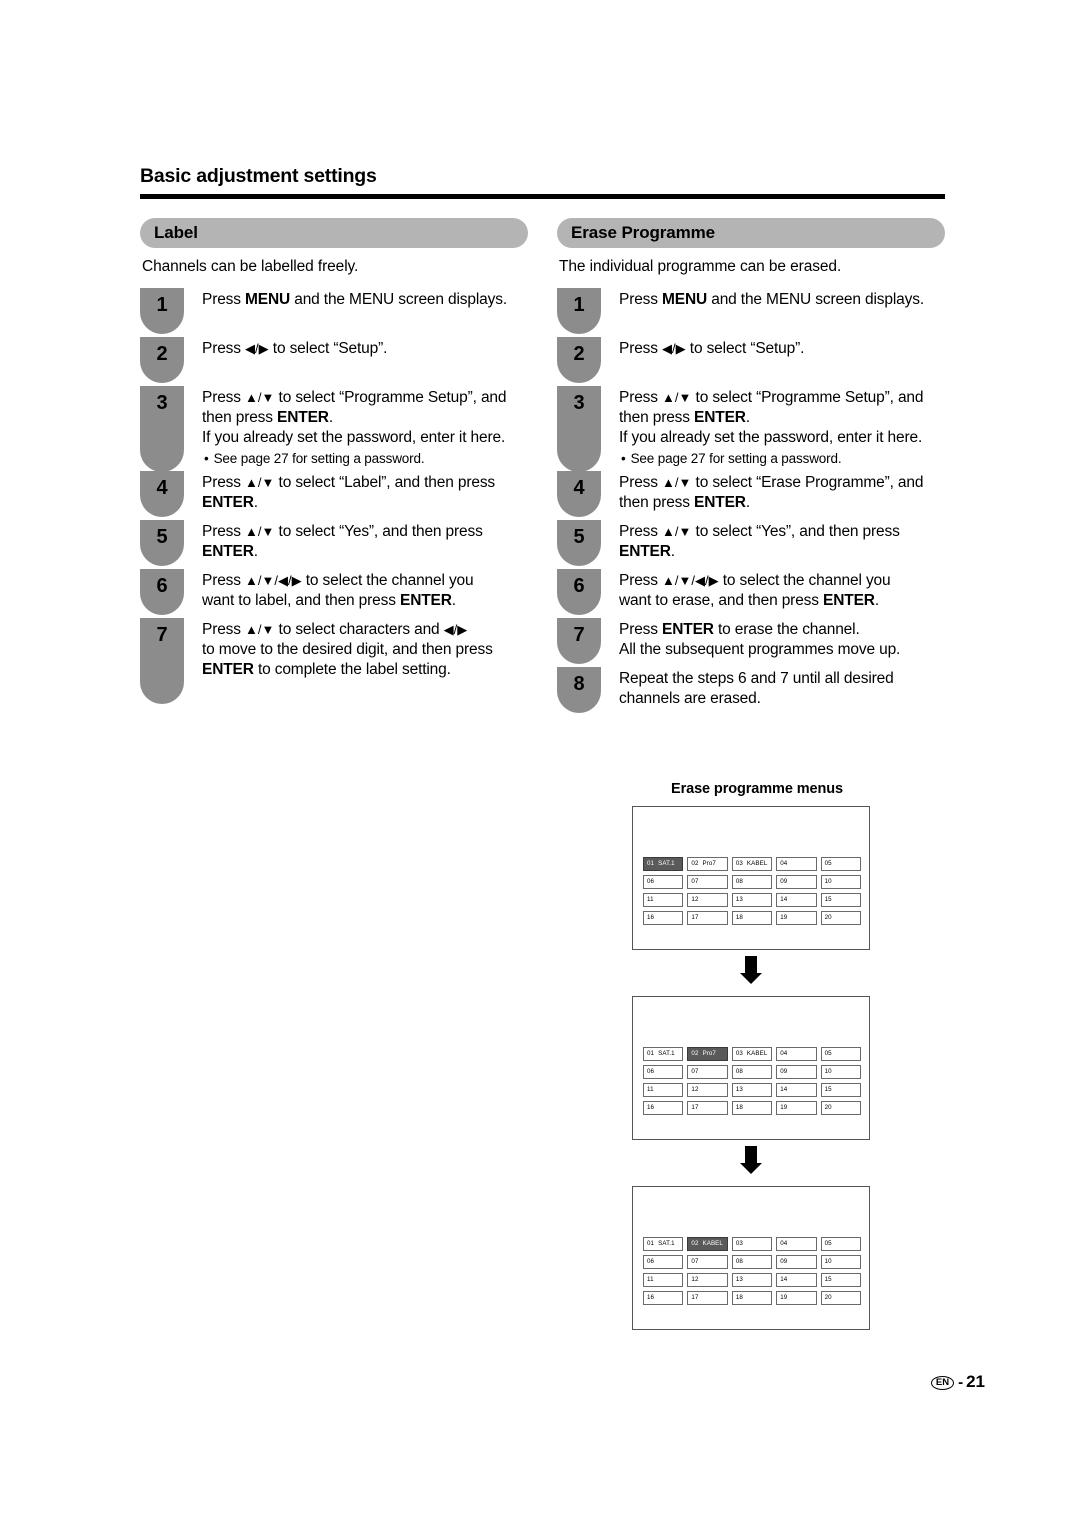  Describe the element at coordinates (542, 197) in the screenshot. I see `header-rule` at that location.